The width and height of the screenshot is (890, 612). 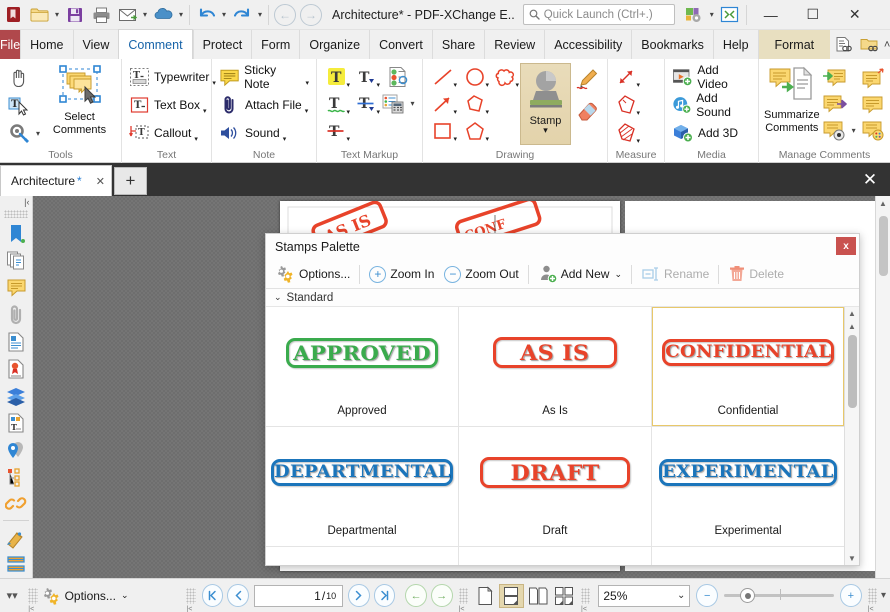 What do you see at coordinates (16, 503) in the screenshot?
I see `links-pane-icon` at bounding box center [16, 503].